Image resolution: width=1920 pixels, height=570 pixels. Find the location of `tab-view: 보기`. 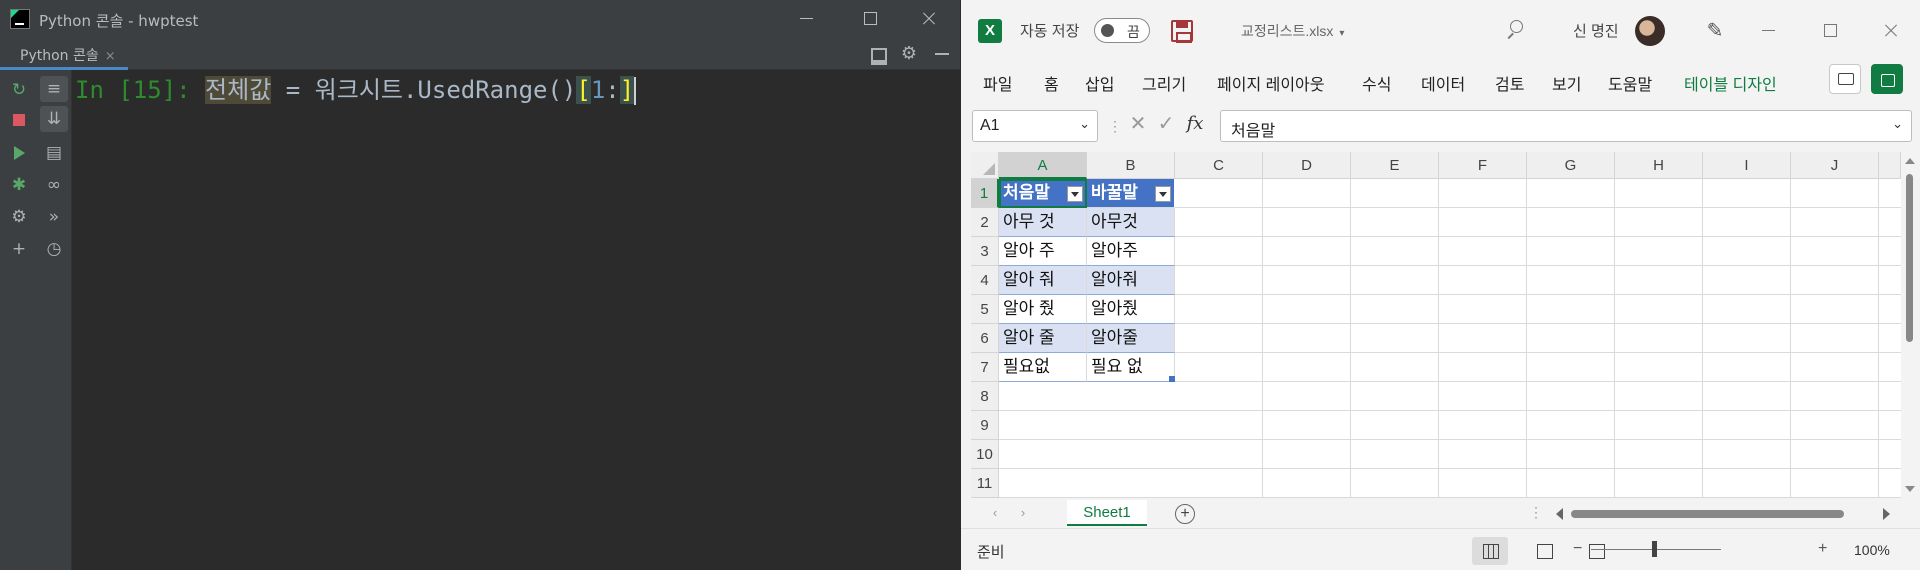

tab-view: 보기 is located at coordinates (1566, 83).